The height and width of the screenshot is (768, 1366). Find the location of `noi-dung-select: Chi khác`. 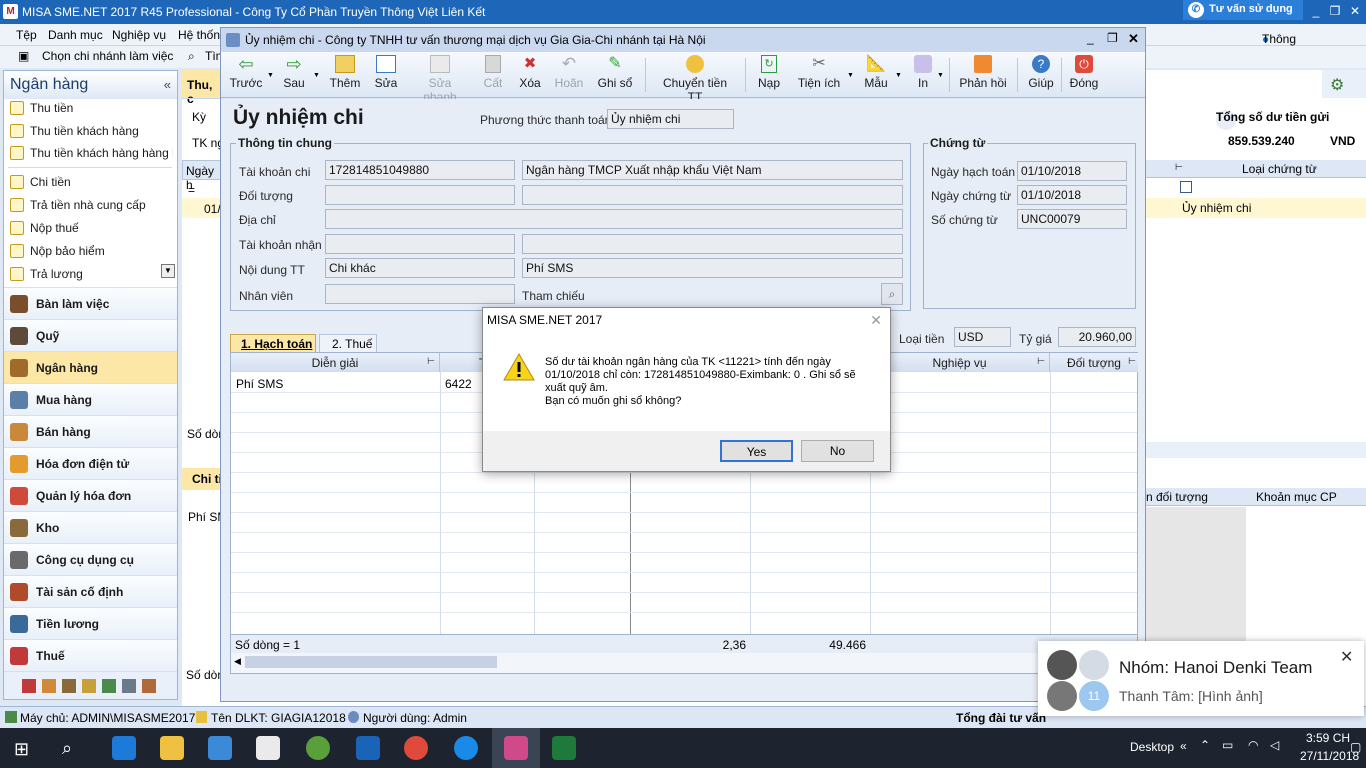

noi-dung-select: Chi khác is located at coordinates (420, 268).